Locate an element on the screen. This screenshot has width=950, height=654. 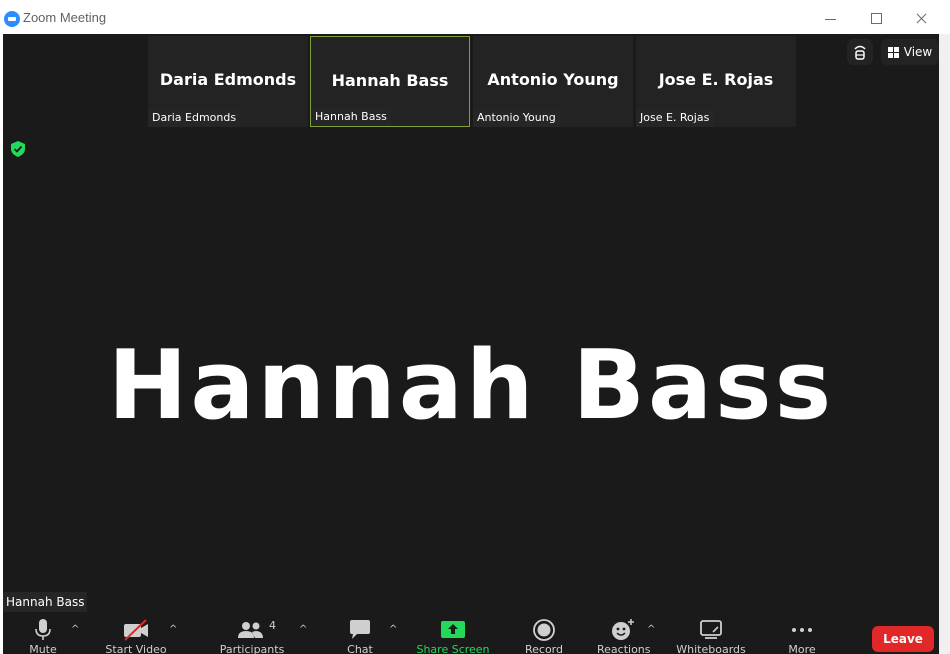
minimize-button is located at coordinates (831, 18).